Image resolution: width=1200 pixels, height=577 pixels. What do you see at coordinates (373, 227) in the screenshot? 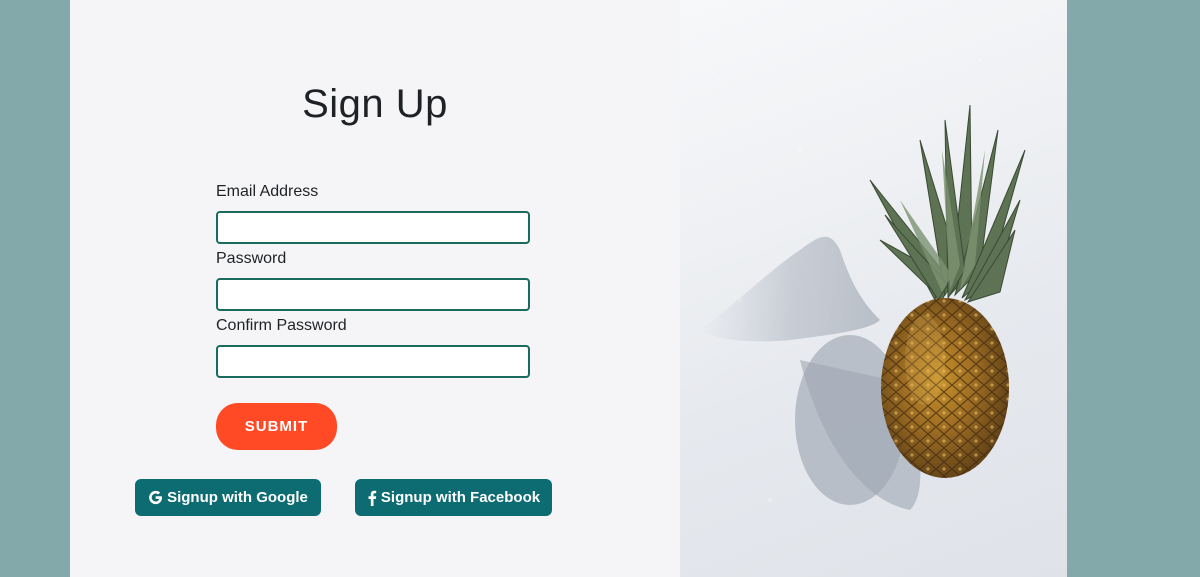
I see `email-field` at bounding box center [373, 227].